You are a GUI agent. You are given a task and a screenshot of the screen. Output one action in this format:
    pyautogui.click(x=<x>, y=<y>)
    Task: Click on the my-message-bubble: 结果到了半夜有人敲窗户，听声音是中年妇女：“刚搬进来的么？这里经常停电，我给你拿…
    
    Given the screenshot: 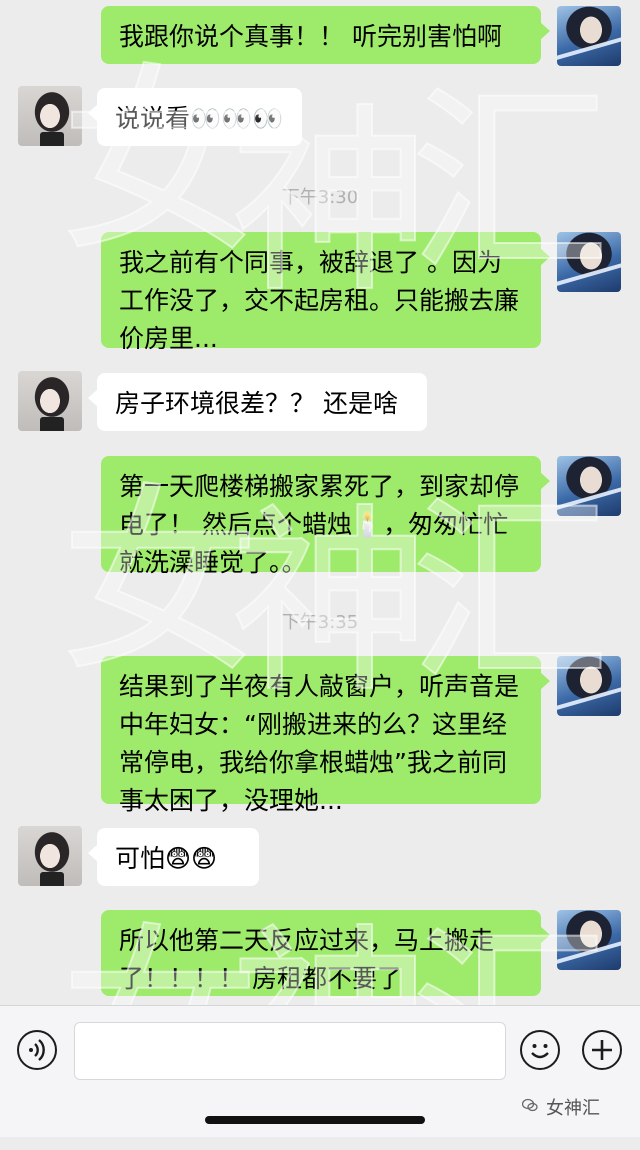 What is the action you would take?
    pyautogui.click(x=325, y=735)
    